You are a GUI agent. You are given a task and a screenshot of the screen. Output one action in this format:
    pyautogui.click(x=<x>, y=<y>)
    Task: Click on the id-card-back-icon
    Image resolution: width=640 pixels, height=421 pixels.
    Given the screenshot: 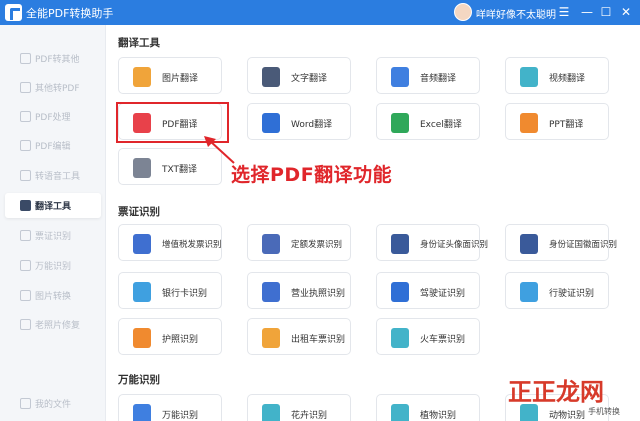 What is the action you would take?
    pyautogui.click(x=529, y=244)
    